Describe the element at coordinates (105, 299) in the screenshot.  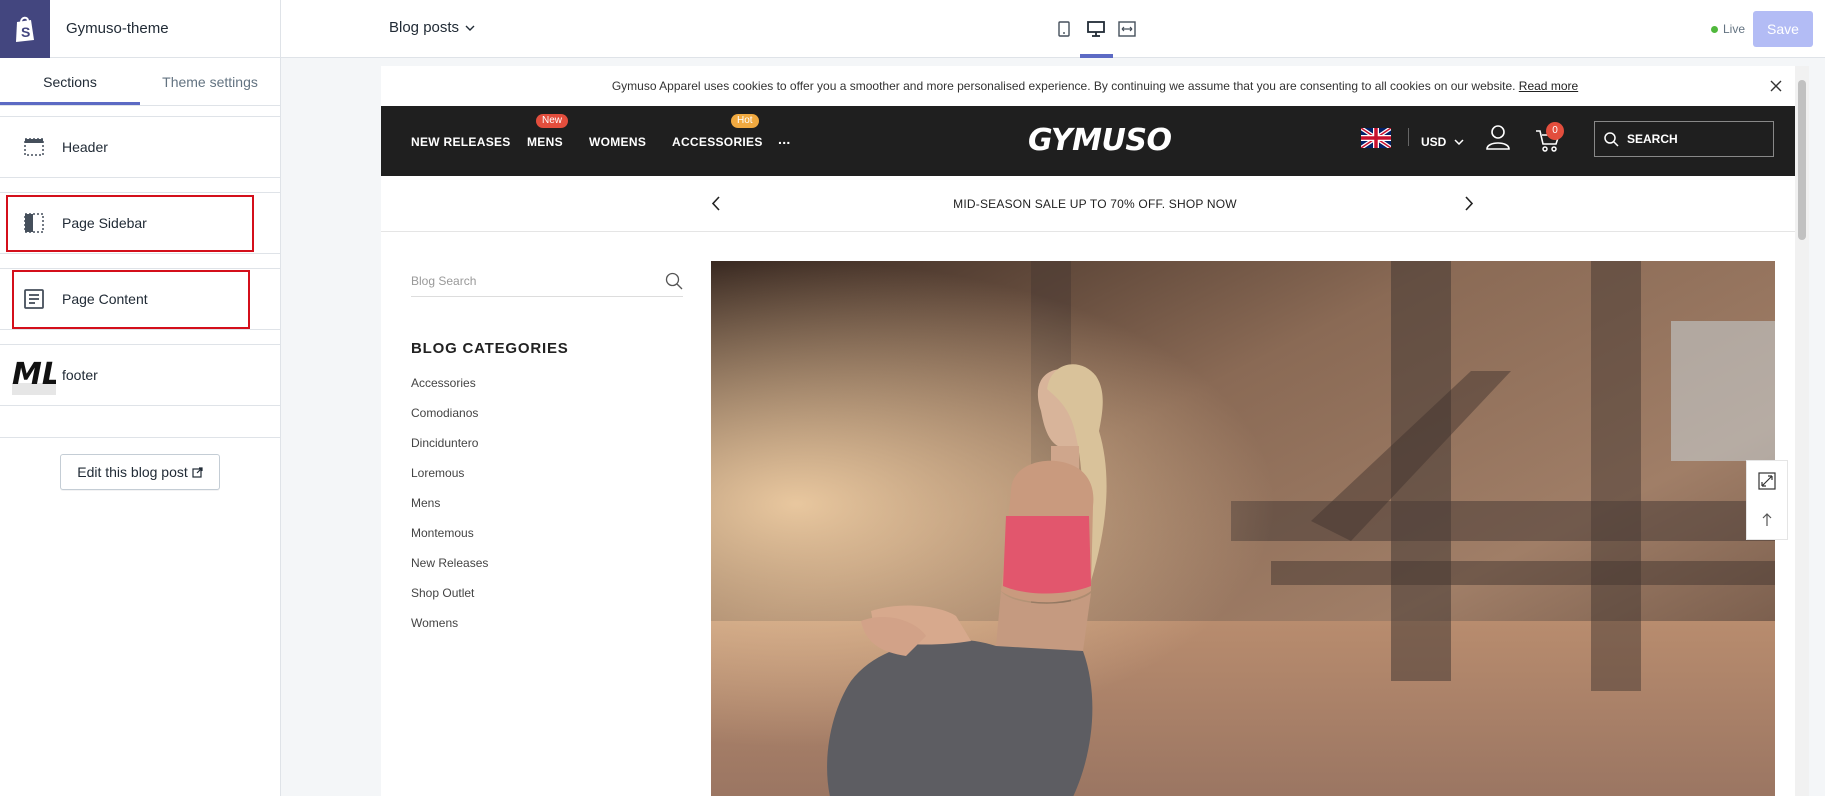
I see `section-label: Page Content` at that location.